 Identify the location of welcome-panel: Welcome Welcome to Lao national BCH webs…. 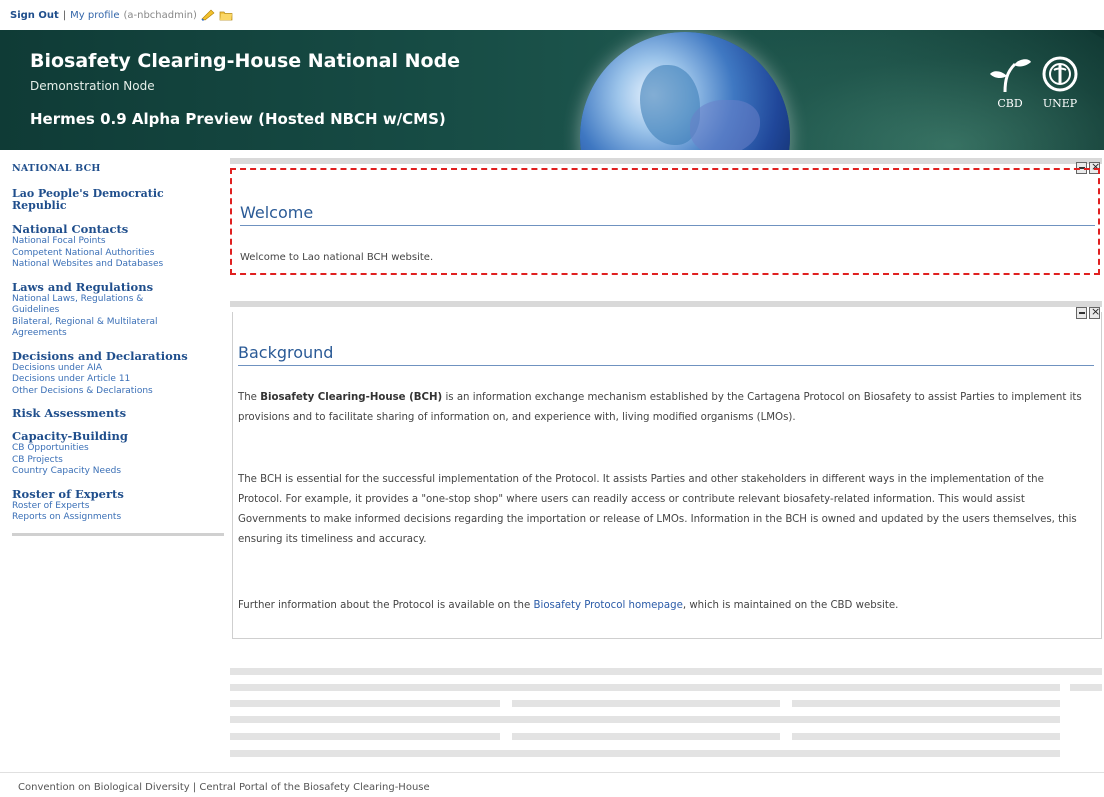
(665, 221).